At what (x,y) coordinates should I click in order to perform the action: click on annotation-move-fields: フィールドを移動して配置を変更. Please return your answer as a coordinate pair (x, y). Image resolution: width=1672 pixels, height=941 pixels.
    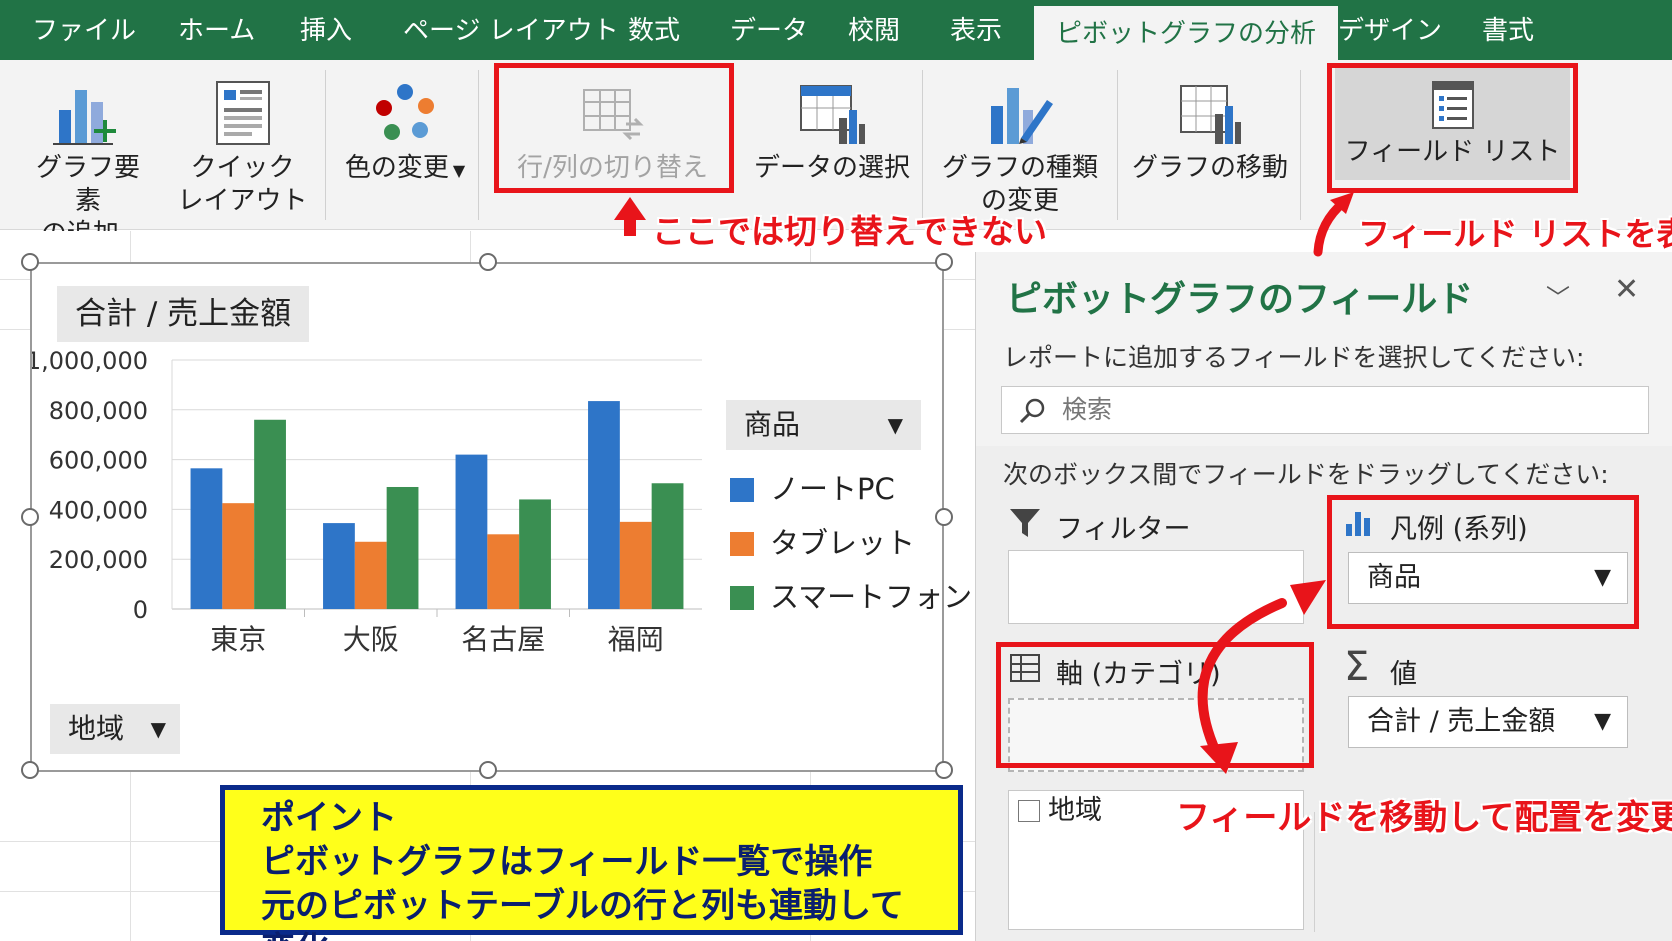
    Looking at the image, I should click on (1424, 818).